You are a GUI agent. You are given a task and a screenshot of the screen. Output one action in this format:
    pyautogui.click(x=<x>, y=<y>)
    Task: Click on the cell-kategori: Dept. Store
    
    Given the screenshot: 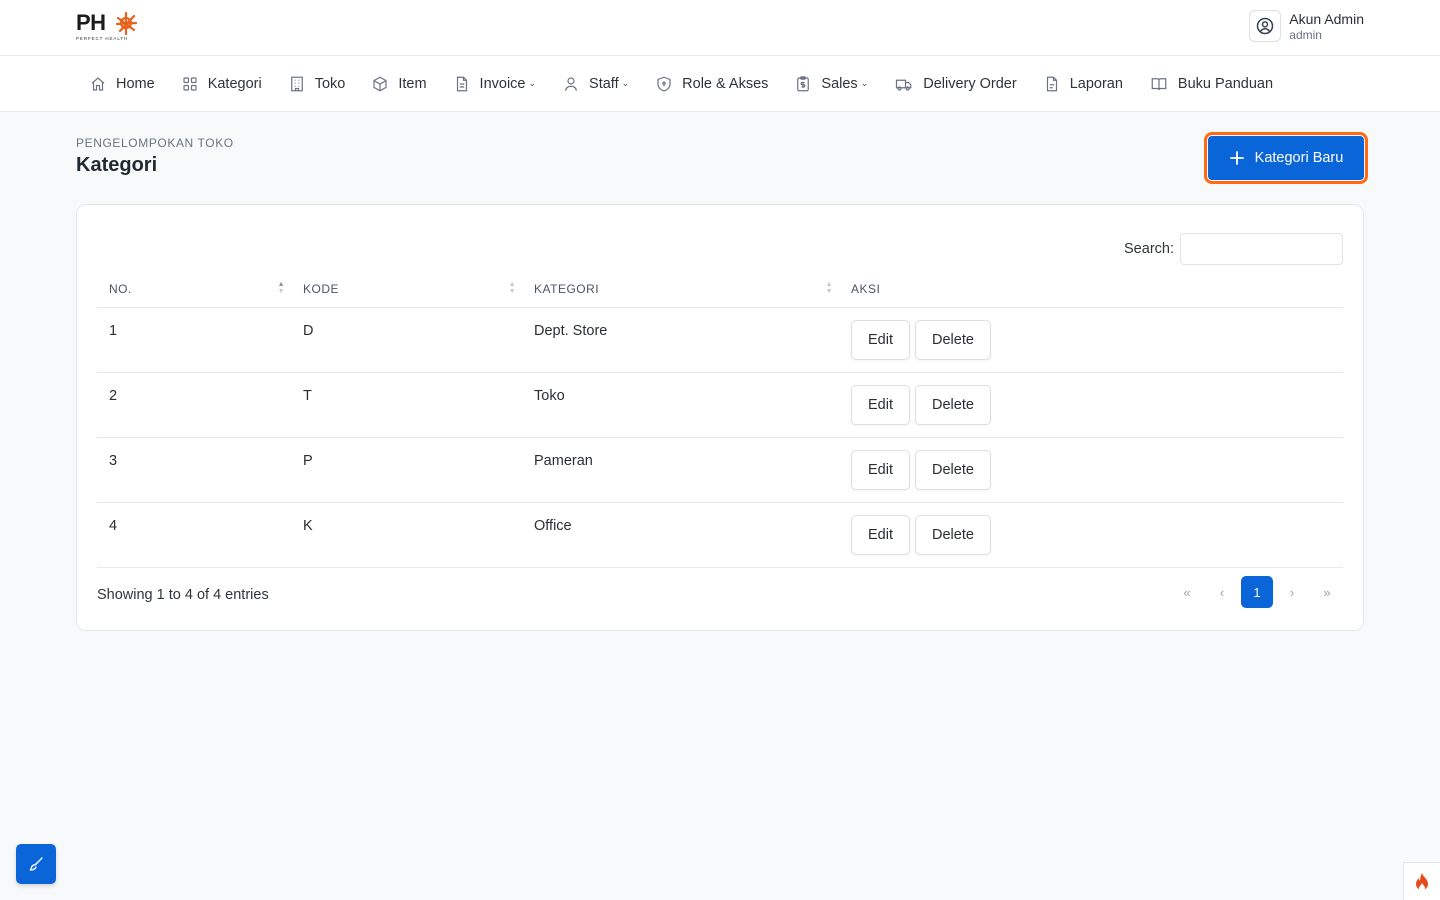 What is the action you would take?
    pyautogui.click(x=680, y=340)
    